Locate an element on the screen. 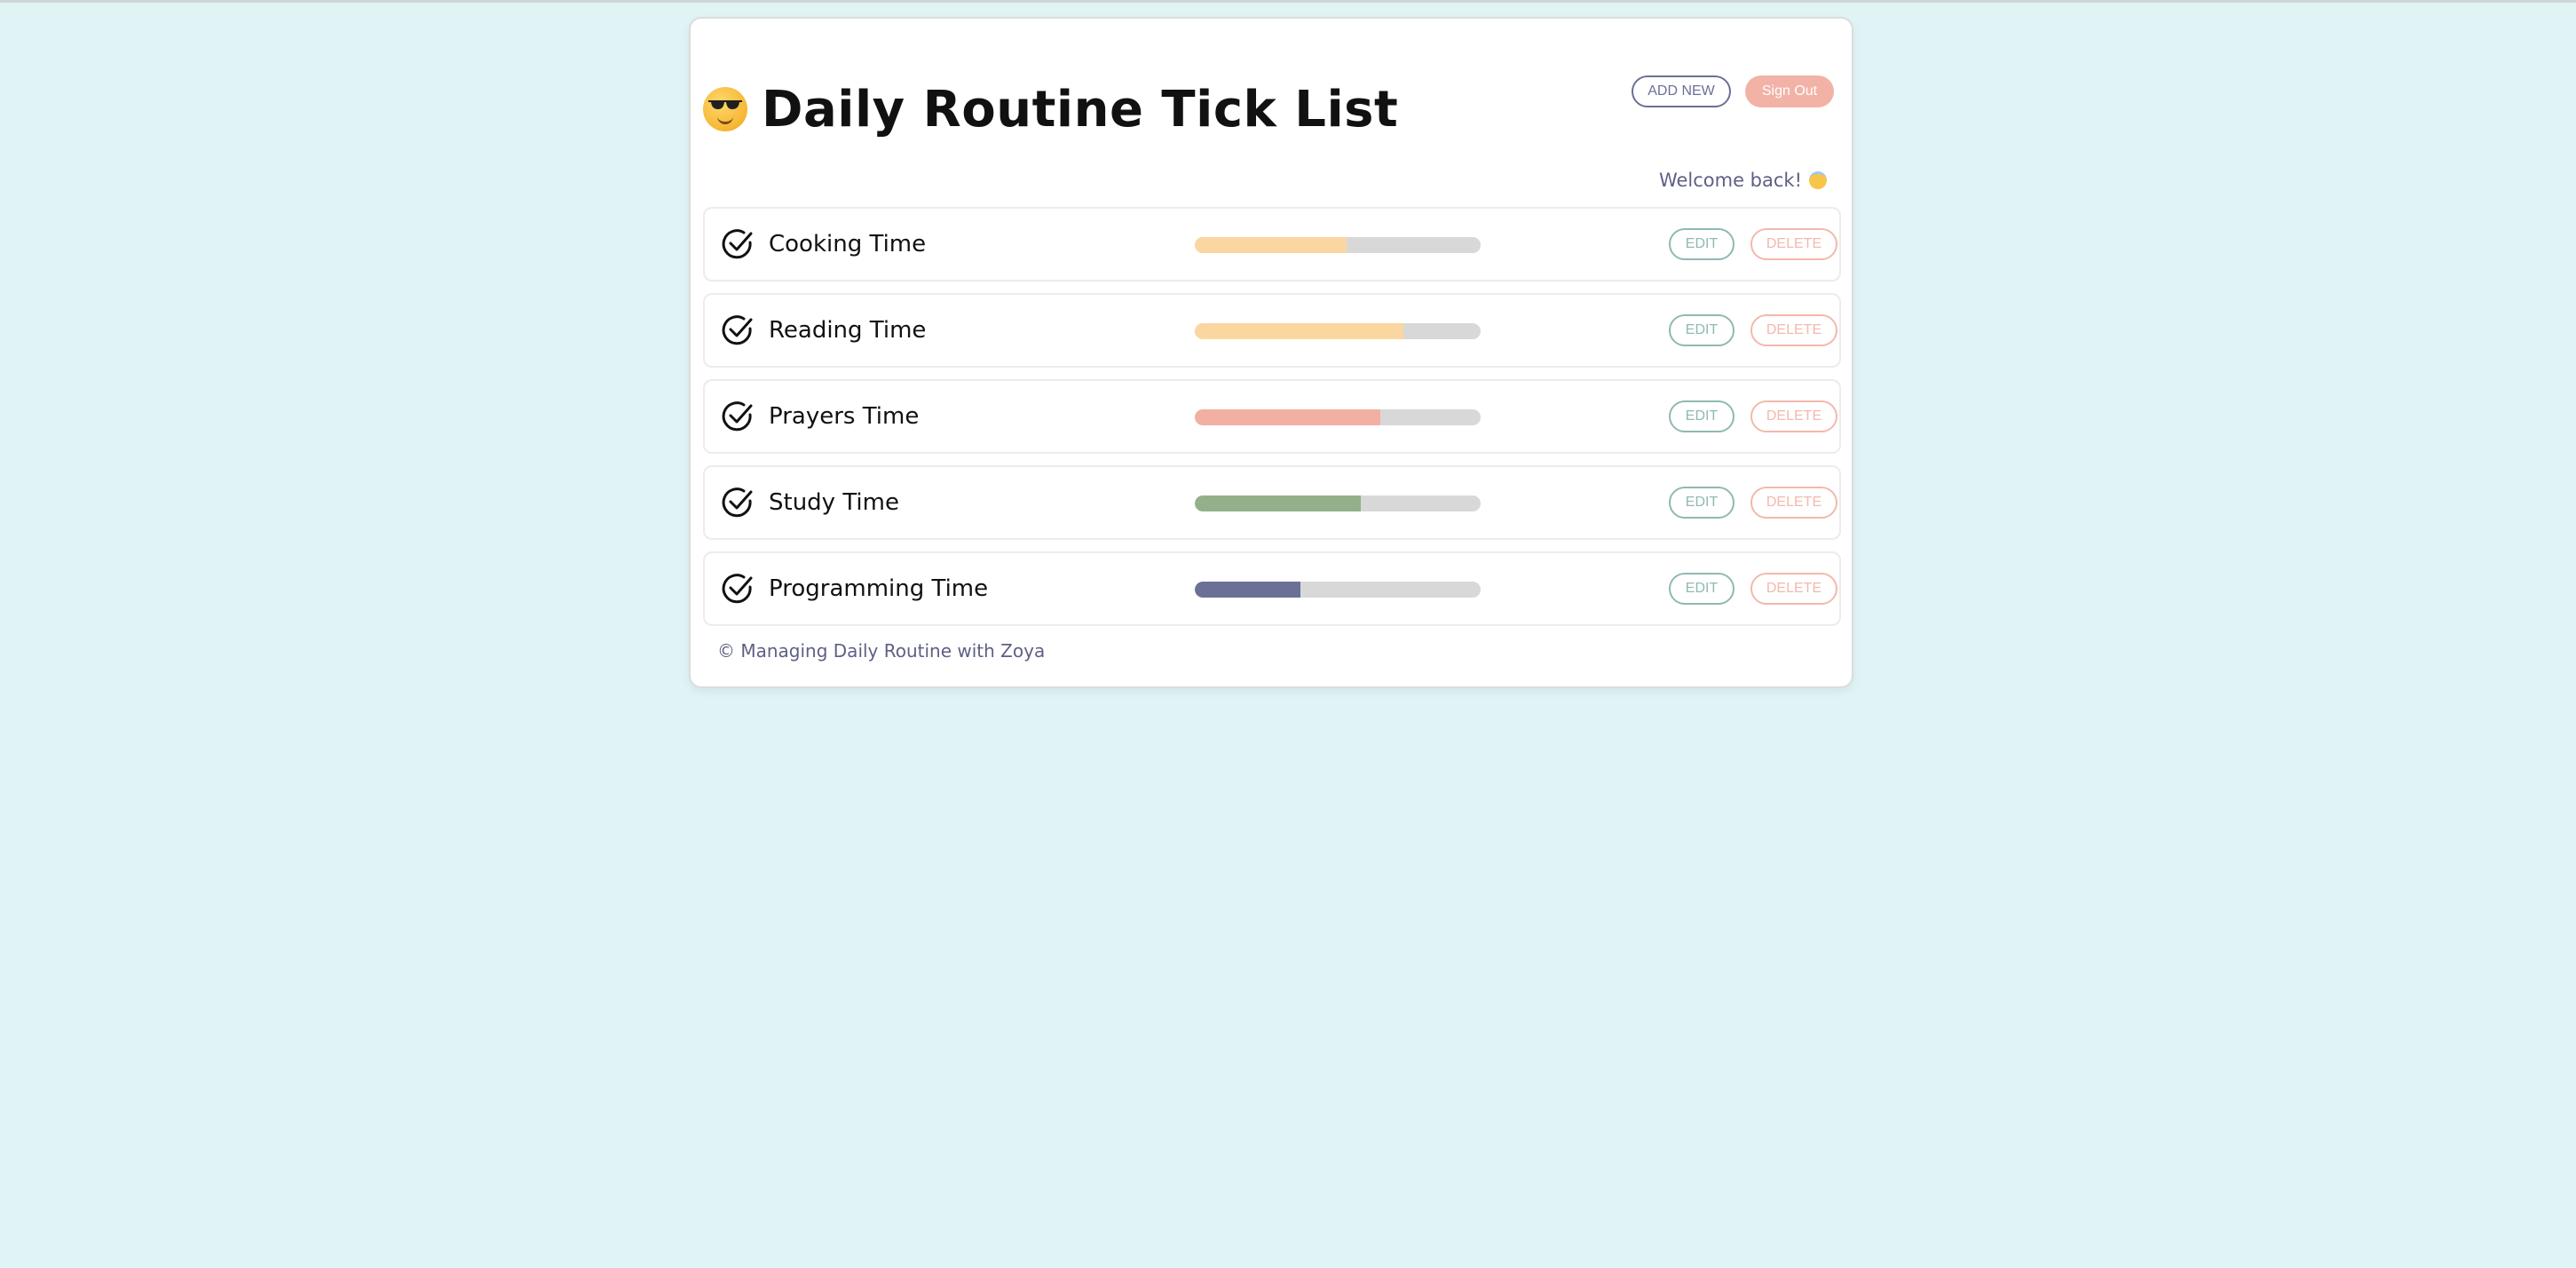 The height and width of the screenshot is (1268, 2576). smiling-face-with-sunglasses-icon is located at coordinates (725, 109).